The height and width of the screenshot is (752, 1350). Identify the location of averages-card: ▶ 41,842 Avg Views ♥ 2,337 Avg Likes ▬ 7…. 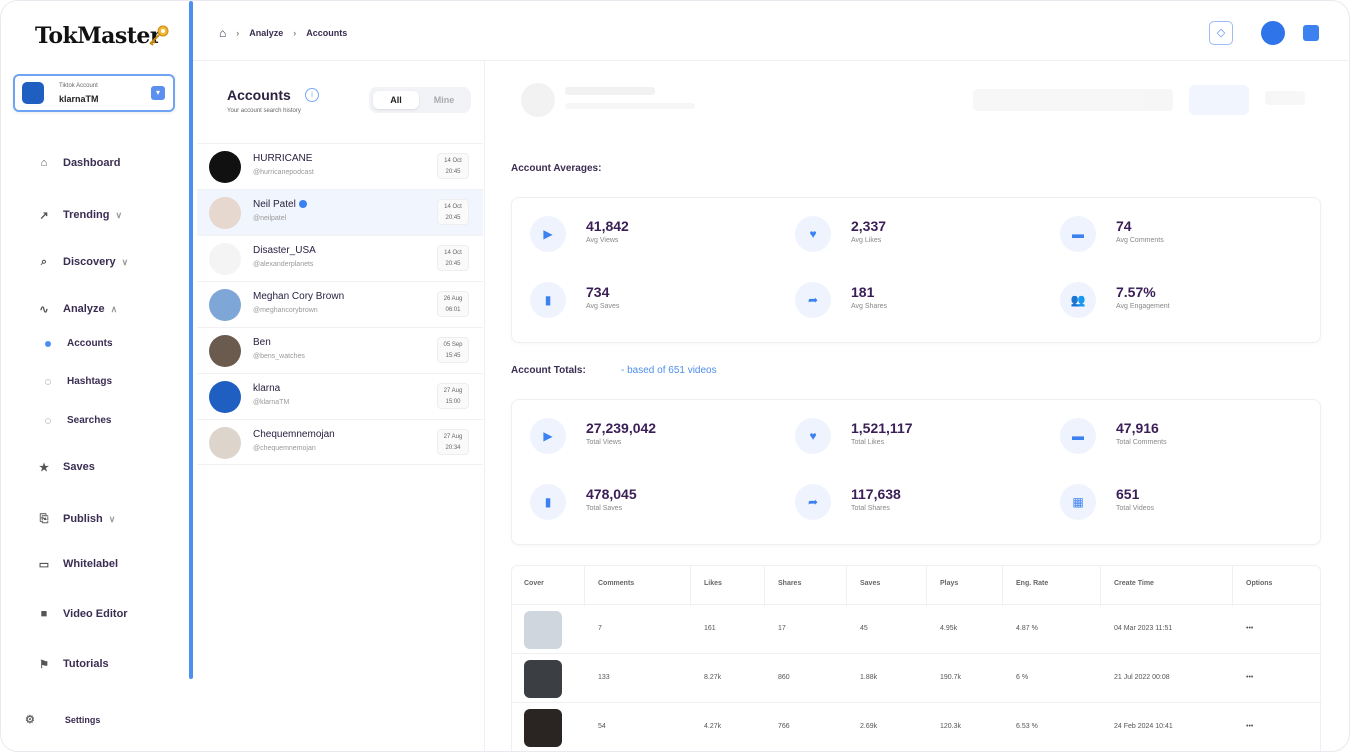
(916, 270).